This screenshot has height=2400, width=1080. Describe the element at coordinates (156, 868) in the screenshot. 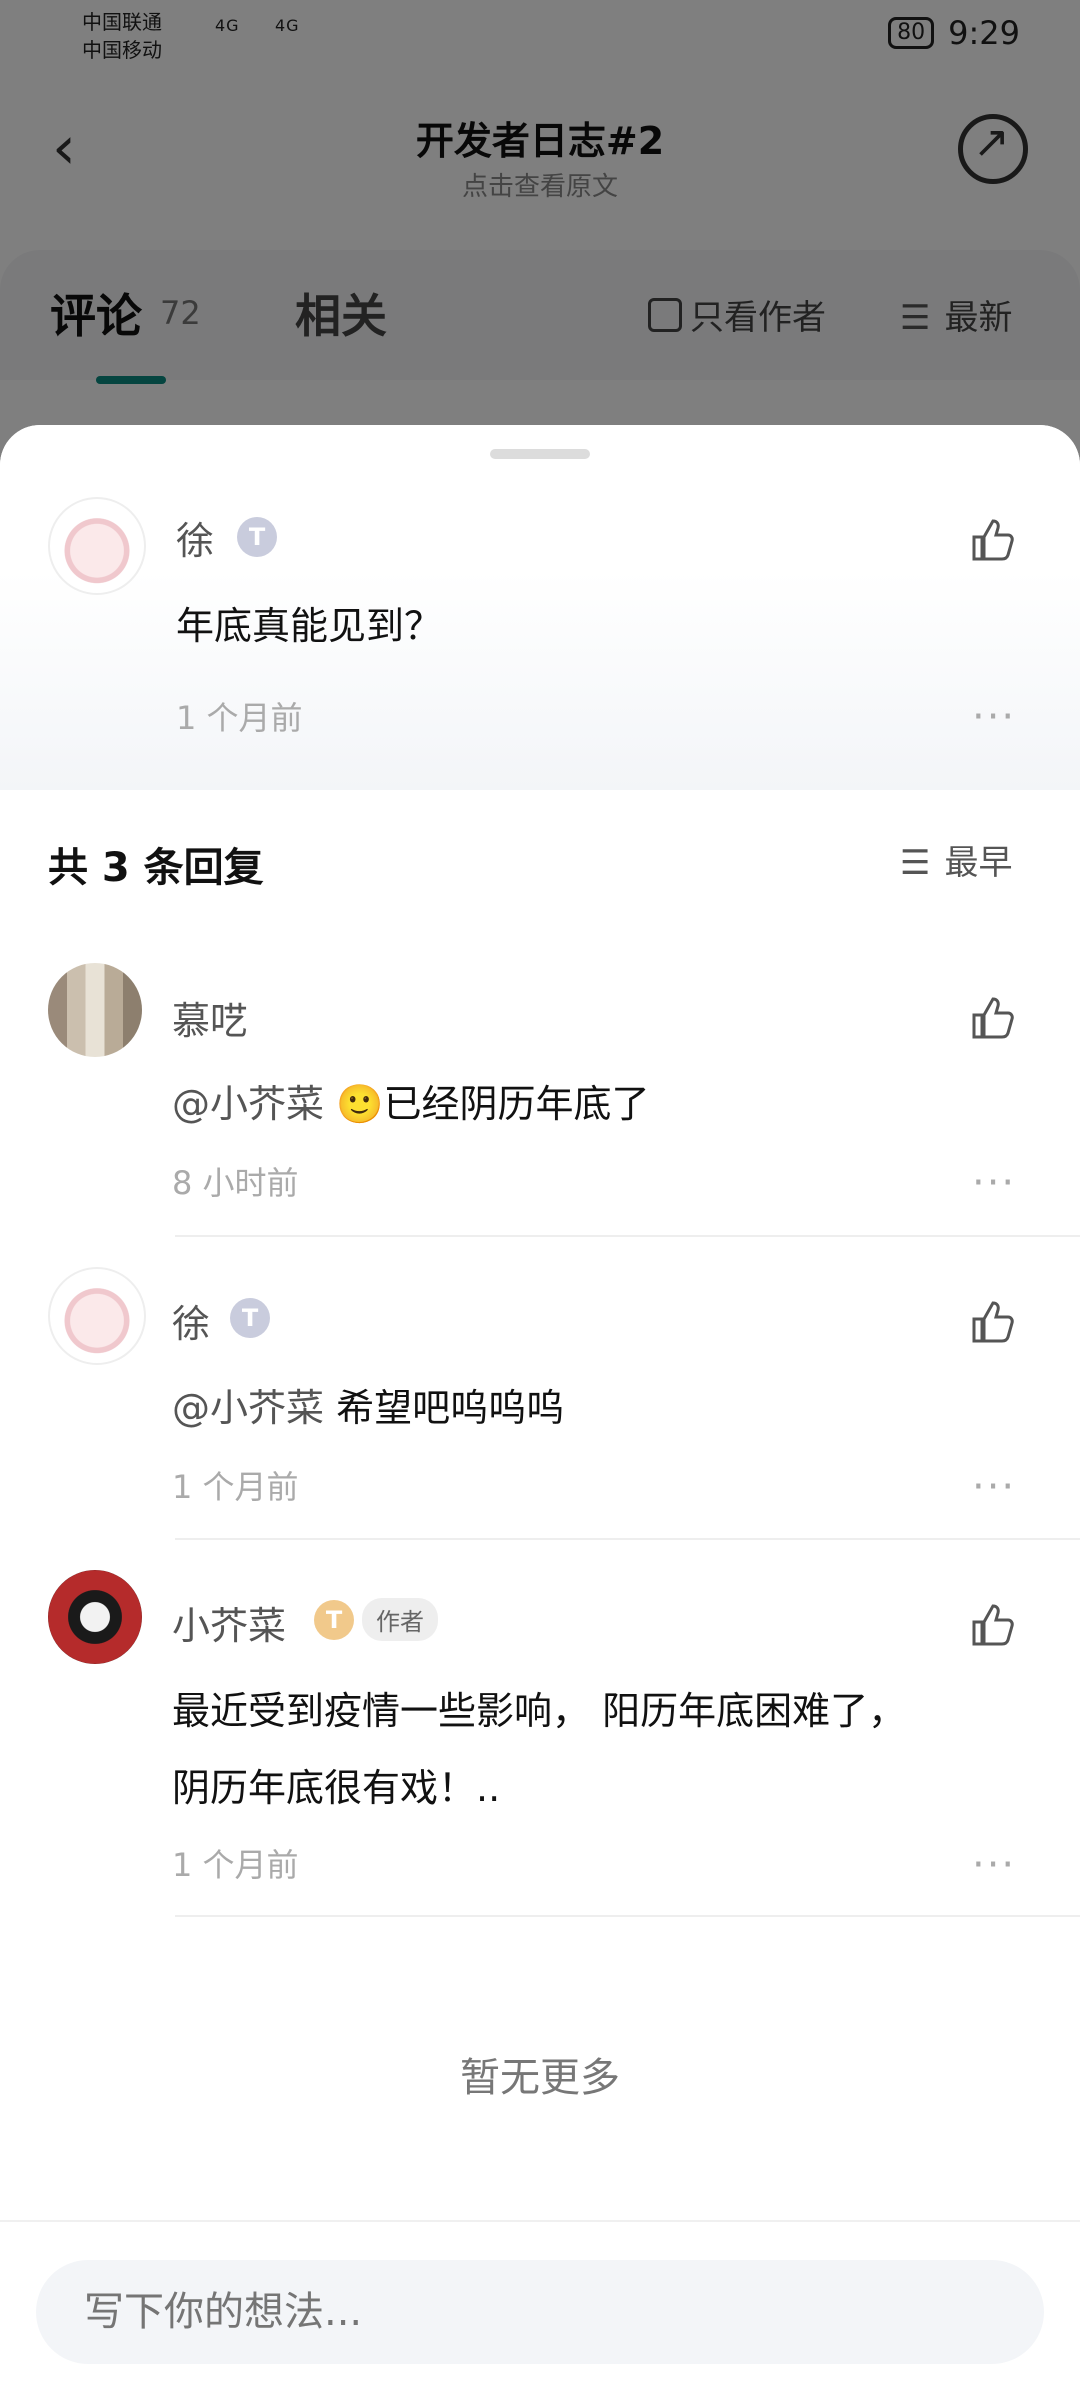

I see `reply-count-heading: 共 3 条回复` at that location.